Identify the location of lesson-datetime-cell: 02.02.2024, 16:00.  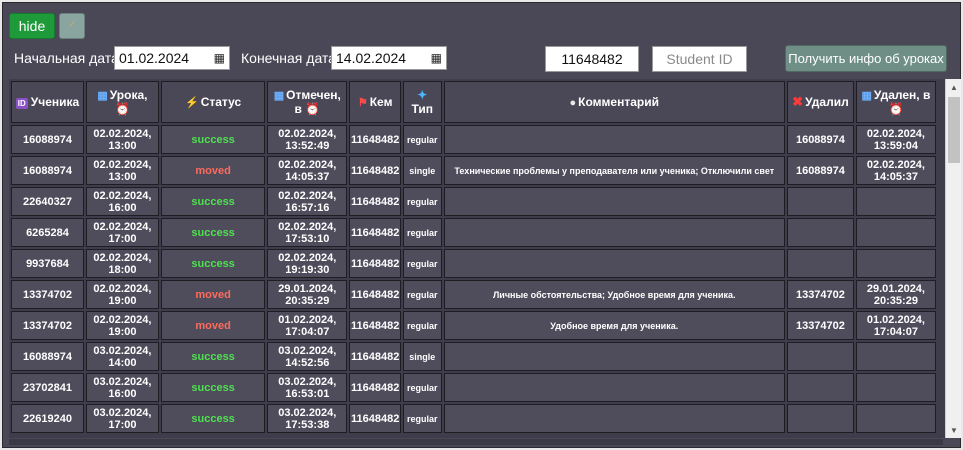
(122, 201).